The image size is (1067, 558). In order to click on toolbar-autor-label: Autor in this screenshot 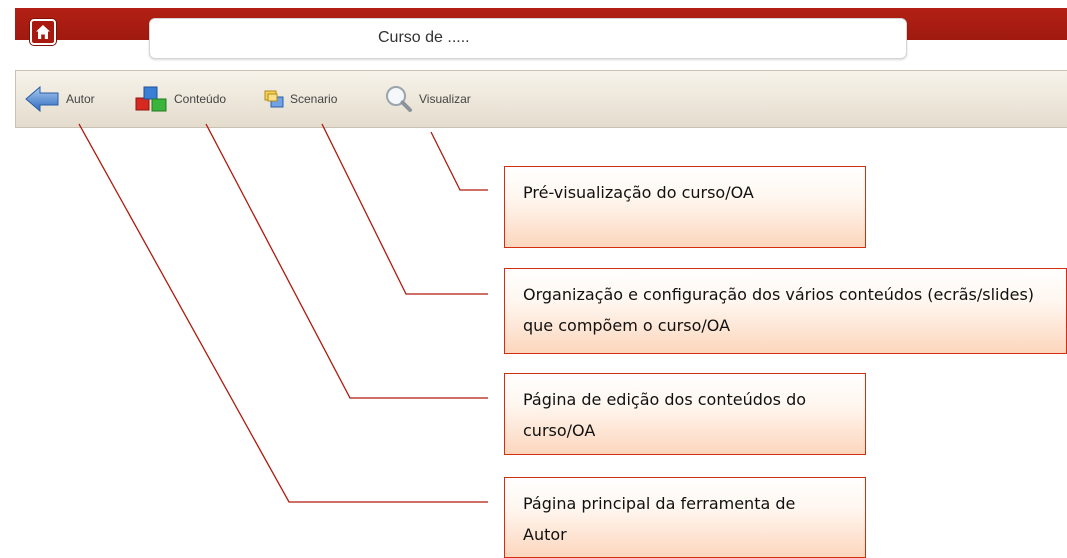, I will do `click(80, 99)`.